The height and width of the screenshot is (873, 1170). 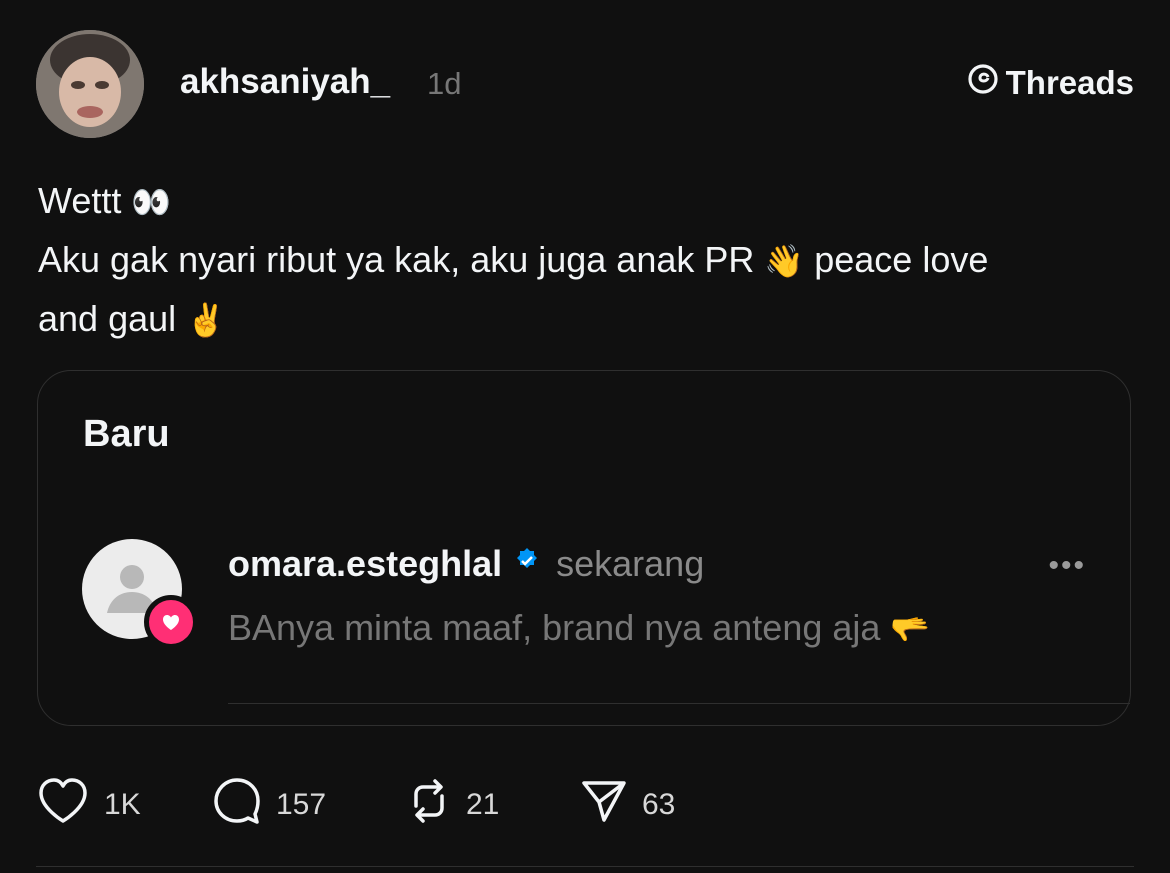 What do you see at coordinates (126, 434) in the screenshot?
I see `card-title: Baru` at bounding box center [126, 434].